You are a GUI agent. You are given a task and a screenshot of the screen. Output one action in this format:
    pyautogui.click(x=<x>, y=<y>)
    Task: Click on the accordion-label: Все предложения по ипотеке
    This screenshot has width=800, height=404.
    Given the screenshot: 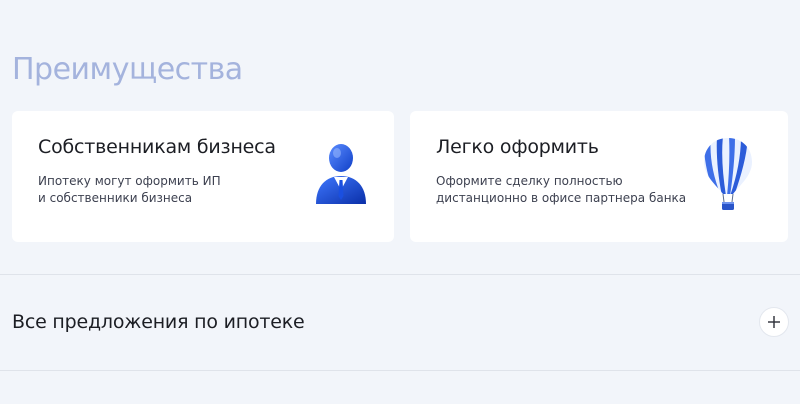 What is the action you would take?
    pyautogui.click(x=158, y=322)
    